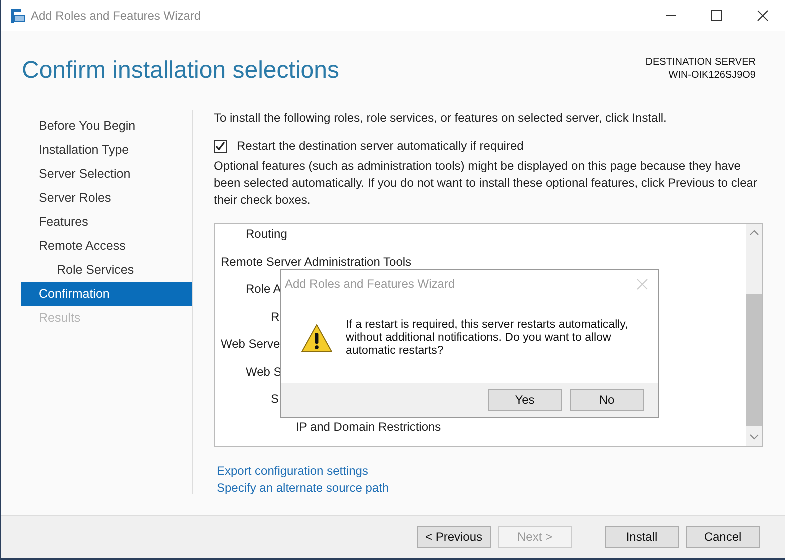  What do you see at coordinates (267, 234) in the screenshot?
I see `list-item: Routing` at bounding box center [267, 234].